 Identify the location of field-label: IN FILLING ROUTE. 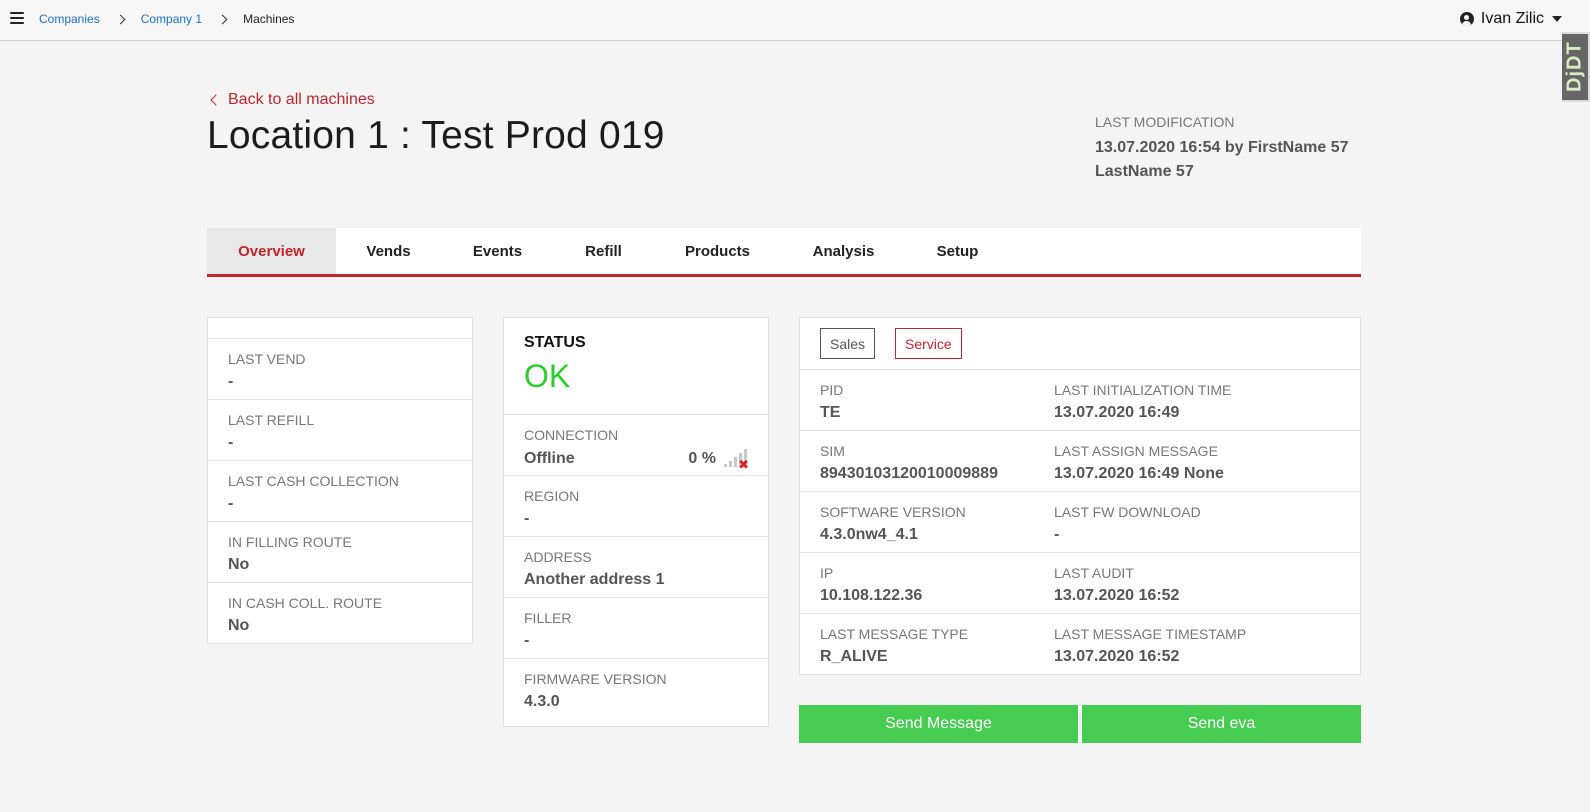
(290, 542).